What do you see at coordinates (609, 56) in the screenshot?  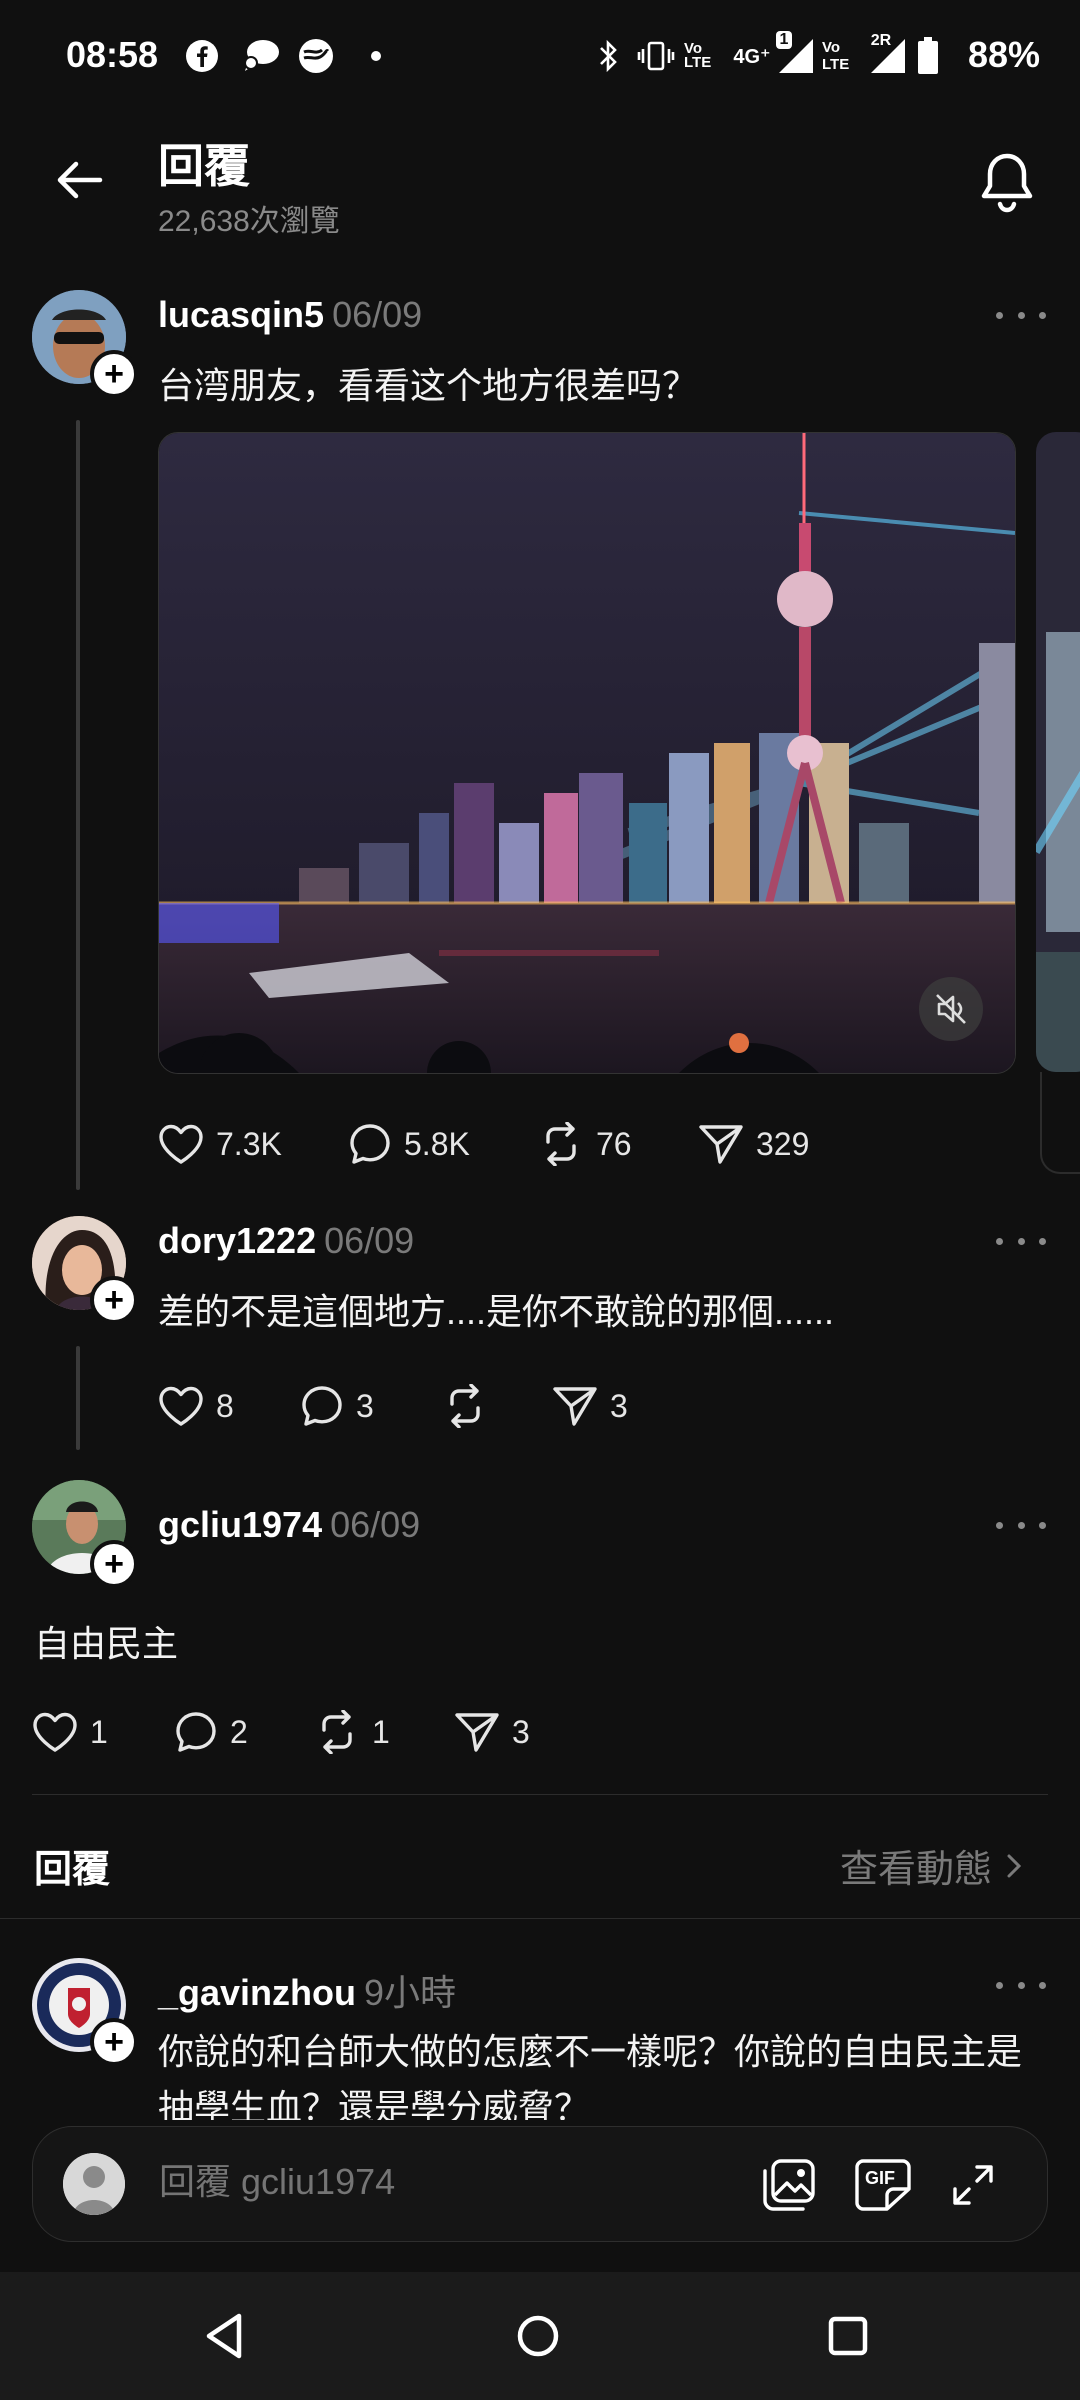 I see `bluetooth-icon` at bounding box center [609, 56].